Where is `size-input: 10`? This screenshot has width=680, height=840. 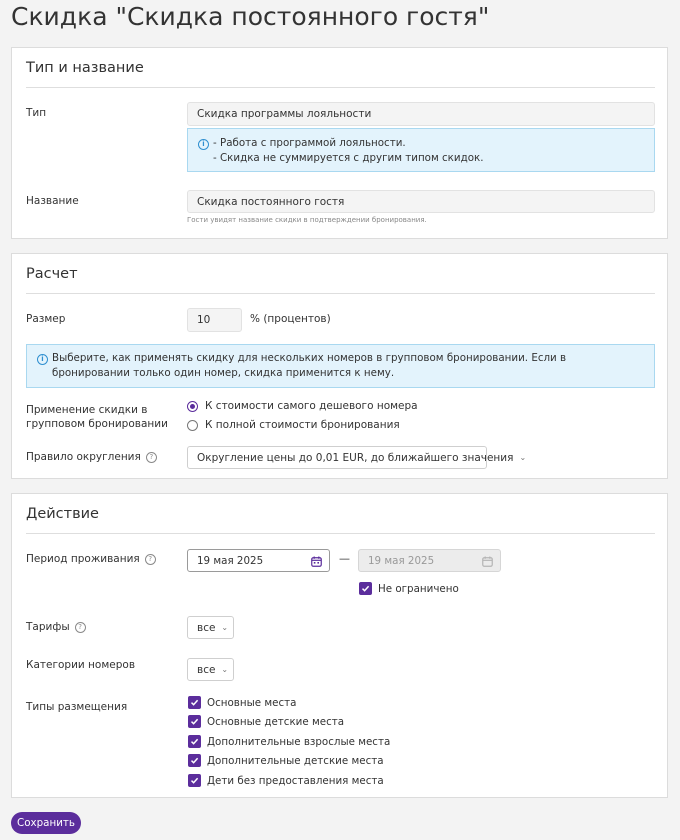 size-input: 10 is located at coordinates (214, 320).